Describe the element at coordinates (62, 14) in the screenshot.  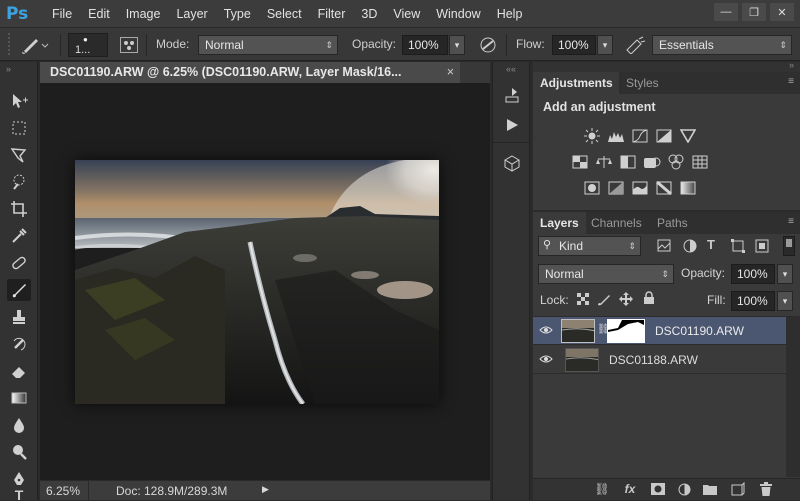
I see `menu-file: File` at that location.